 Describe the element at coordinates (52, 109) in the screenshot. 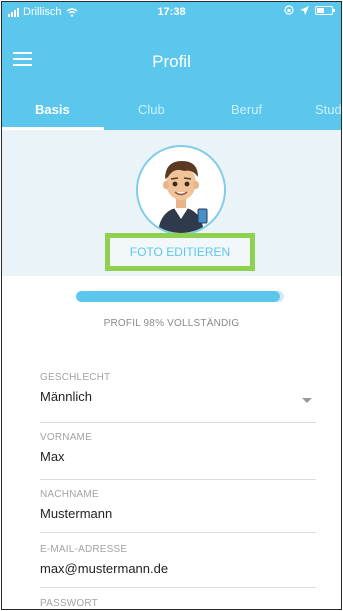

I see `tab-basis: Basis` at that location.